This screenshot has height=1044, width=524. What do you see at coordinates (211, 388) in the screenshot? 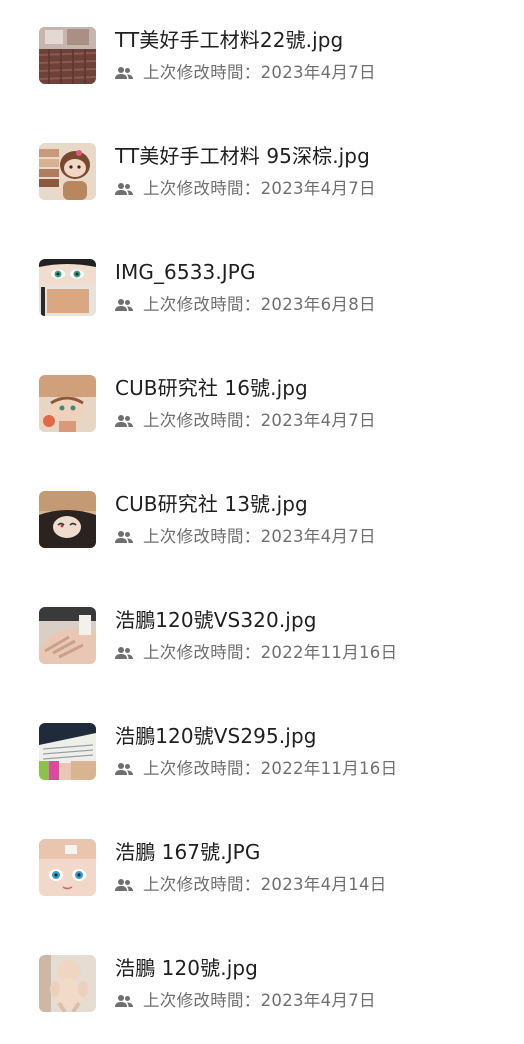
I see `file-name: CUB研究社 16號.jpg` at bounding box center [211, 388].